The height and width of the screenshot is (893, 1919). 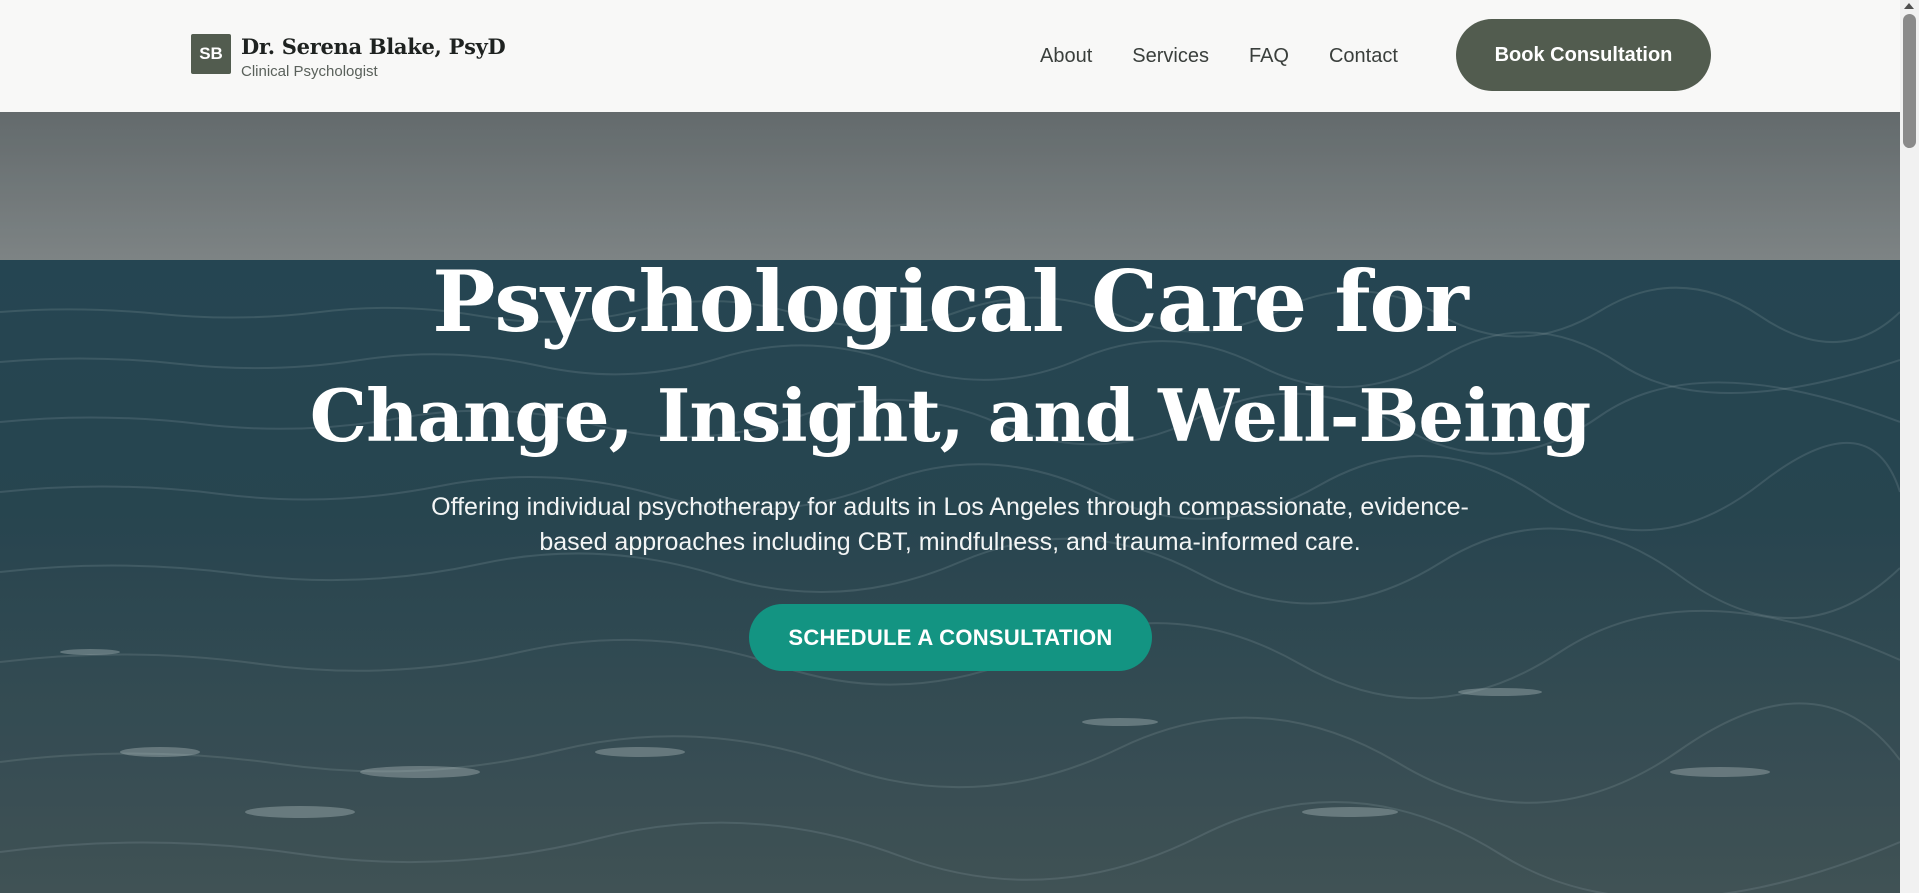 What do you see at coordinates (373, 46) in the screenshot?
I see `brand-name: Dr. Serena Blake, PsyD` at bounding box center [373, 46].